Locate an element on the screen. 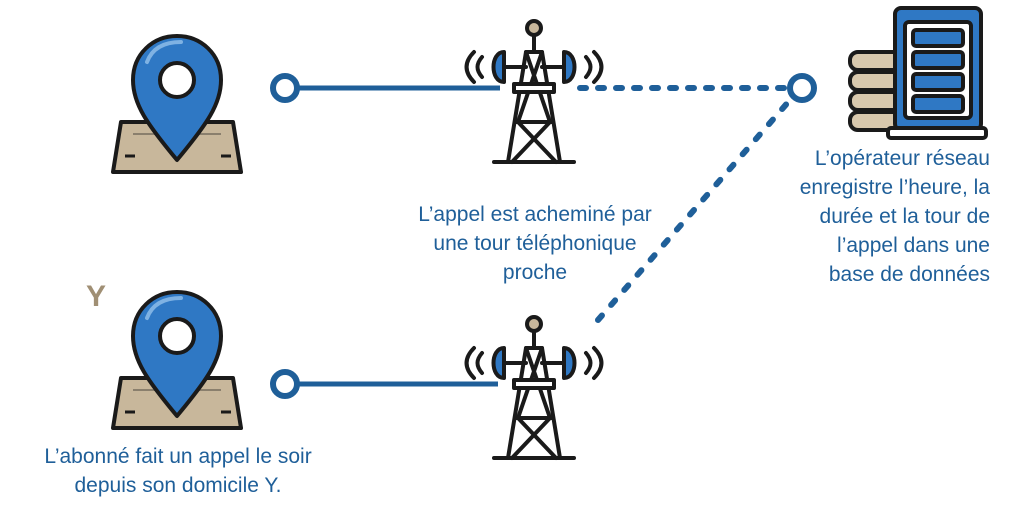 This screenshot has height=516, width=1011. endpoint-bottom-left is located at coordinates (285, 384).